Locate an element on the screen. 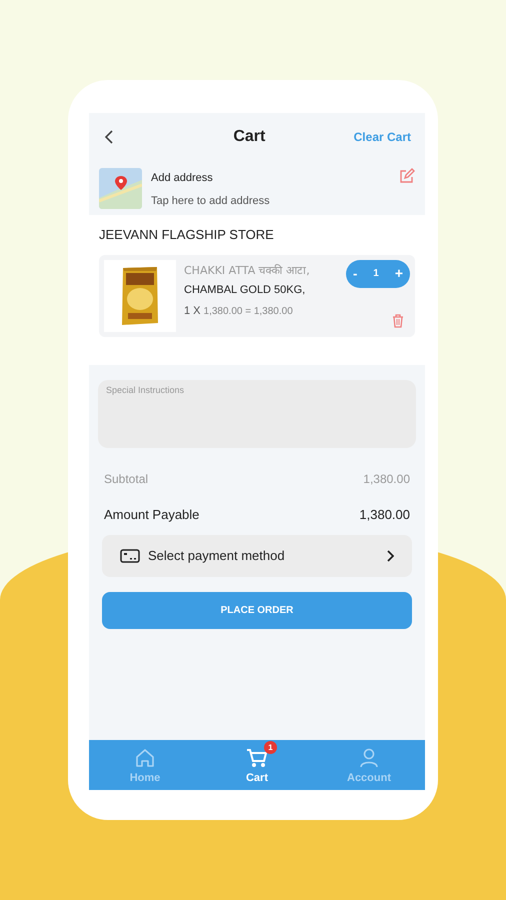 Image resolution: width=506 pixels, height=900 pixels. notification-badge: 1 is located at coordinates (270, 747).